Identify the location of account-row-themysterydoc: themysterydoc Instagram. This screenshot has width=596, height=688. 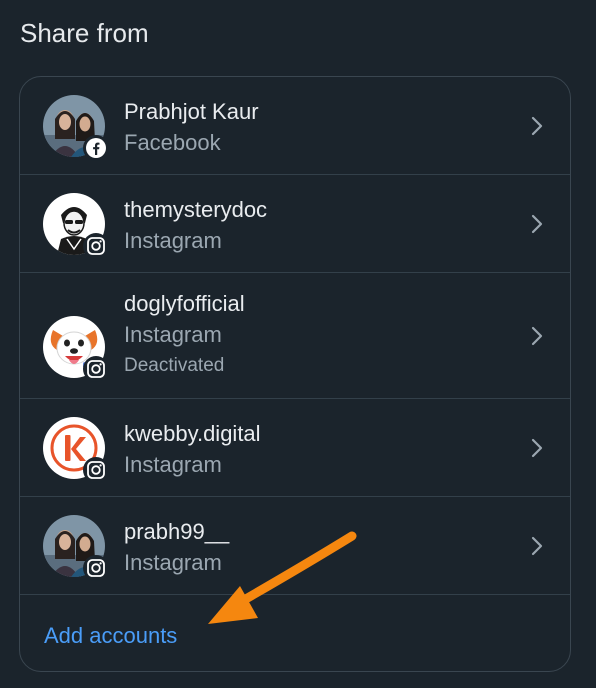
(295, 224).